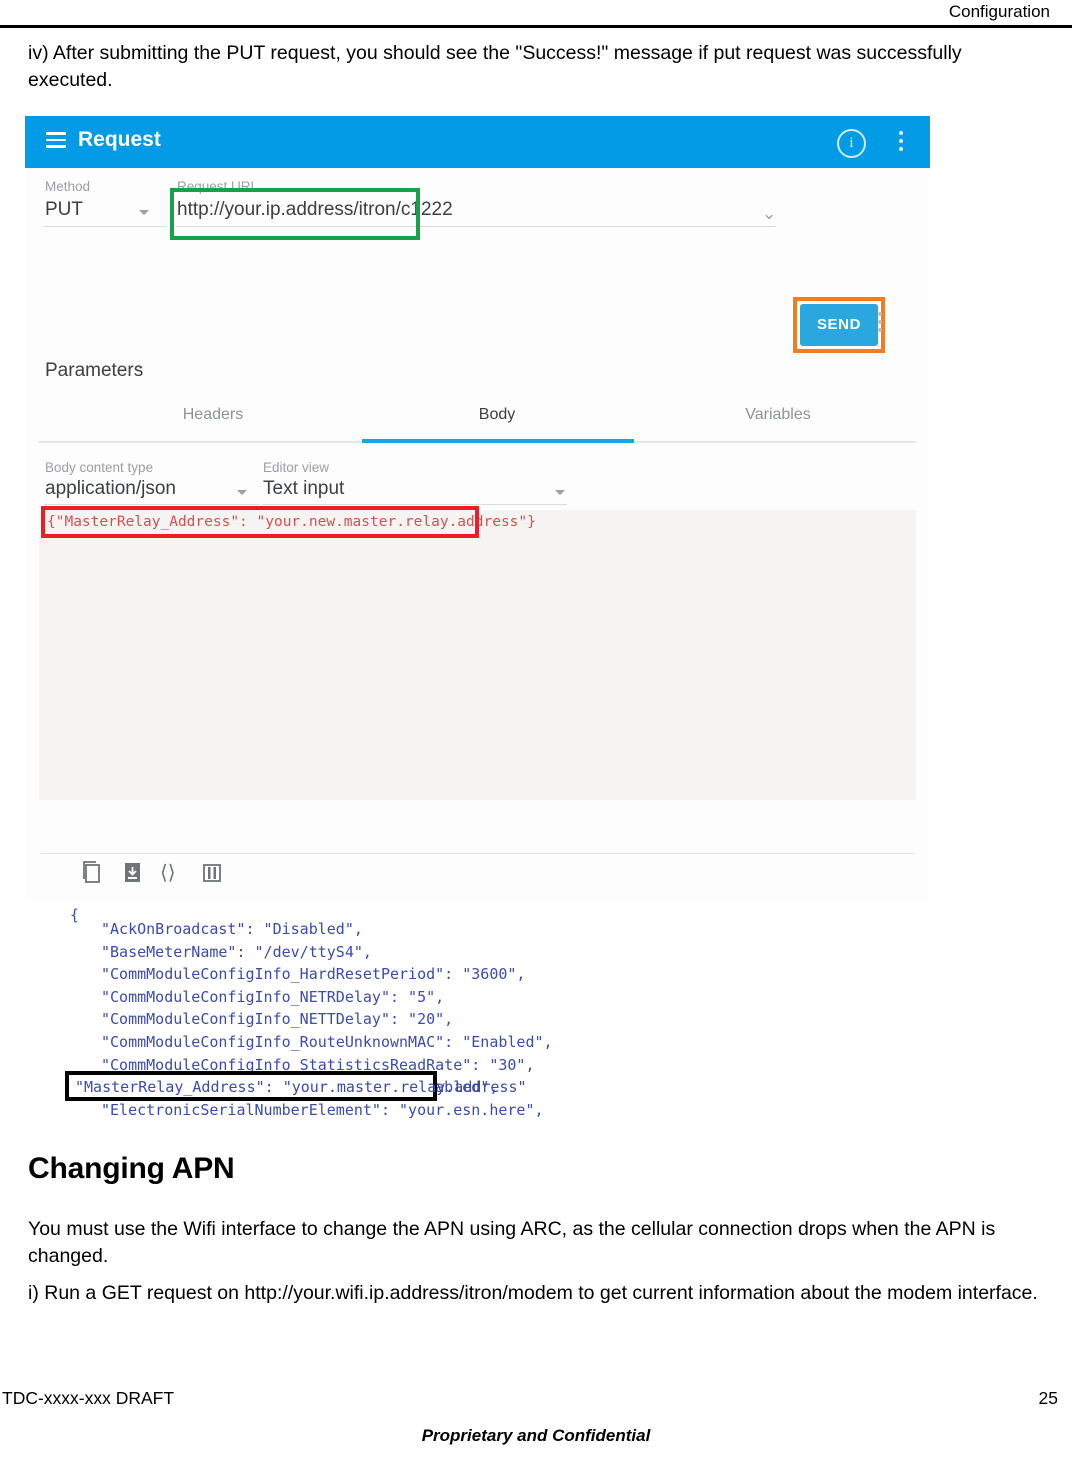  Describe the element at coordinates (144, 212) in the screenshot. I see `method-caret-icon` at that location.